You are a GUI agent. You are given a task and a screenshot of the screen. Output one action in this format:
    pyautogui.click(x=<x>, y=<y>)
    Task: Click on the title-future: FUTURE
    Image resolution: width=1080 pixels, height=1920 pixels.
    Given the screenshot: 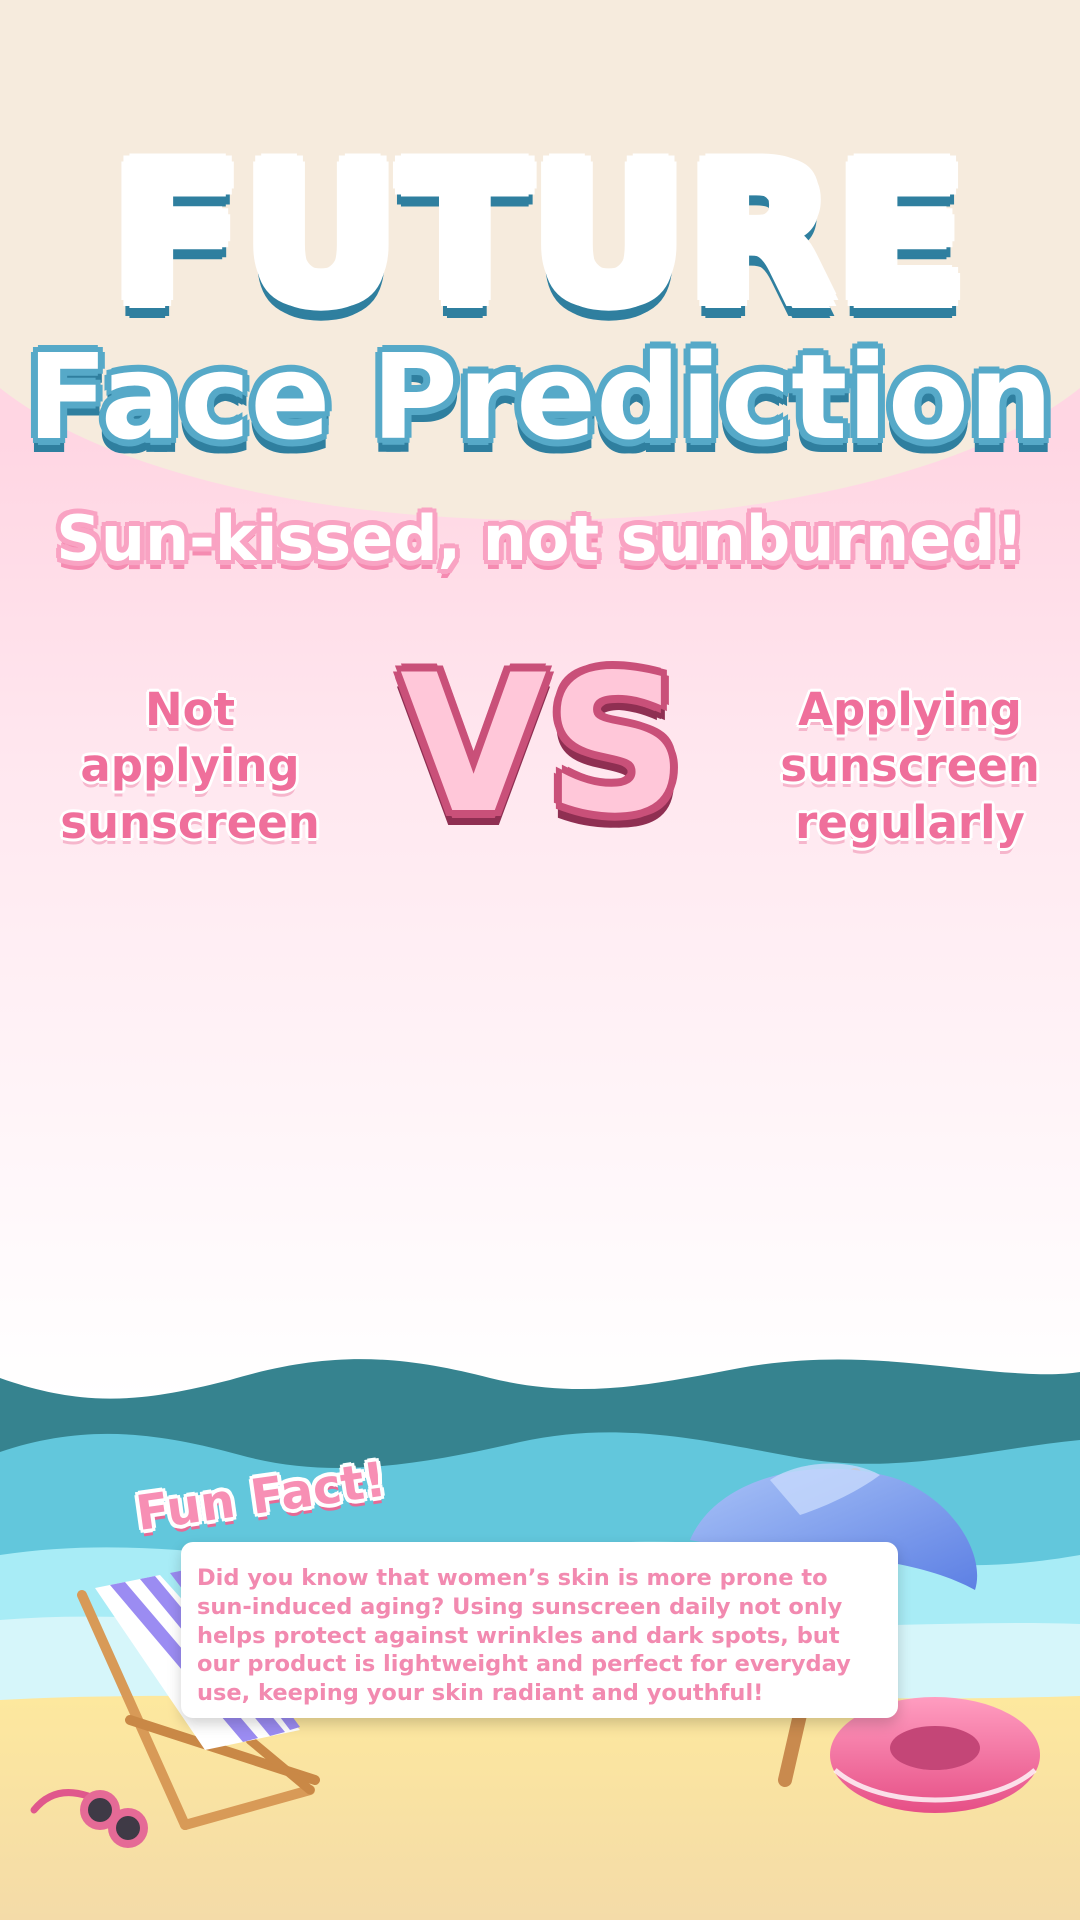 What is the action you would take?
    pyautogui.click(x=540, y=234)
    